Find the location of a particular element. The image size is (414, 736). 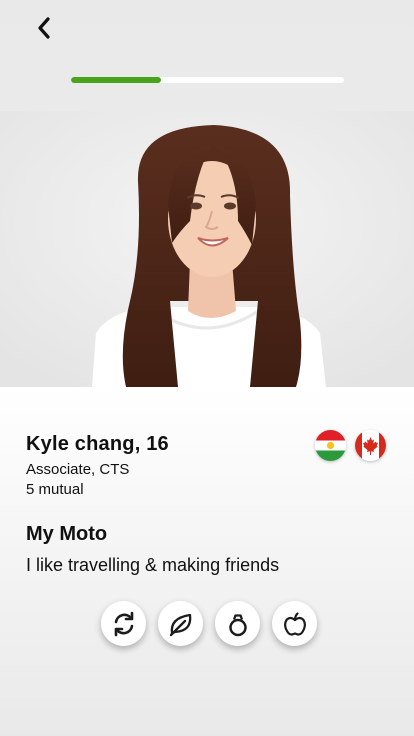

nationality-flags is located at coordinates (350, 445).